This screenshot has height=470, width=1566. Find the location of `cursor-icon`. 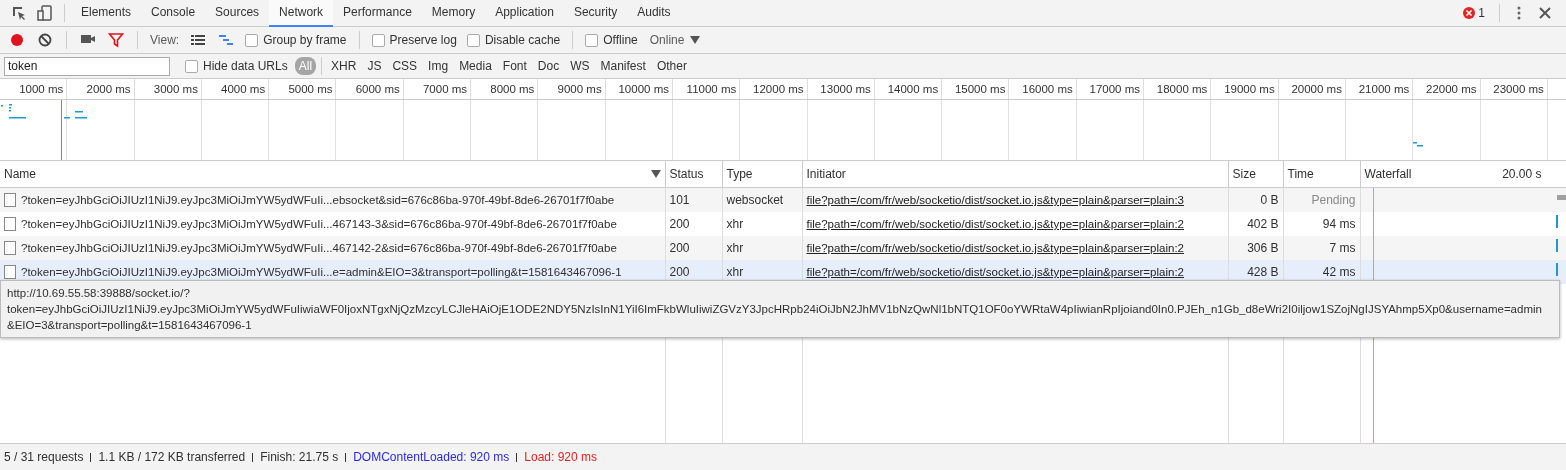

cursor-icon is located at coordinates (19, 13).